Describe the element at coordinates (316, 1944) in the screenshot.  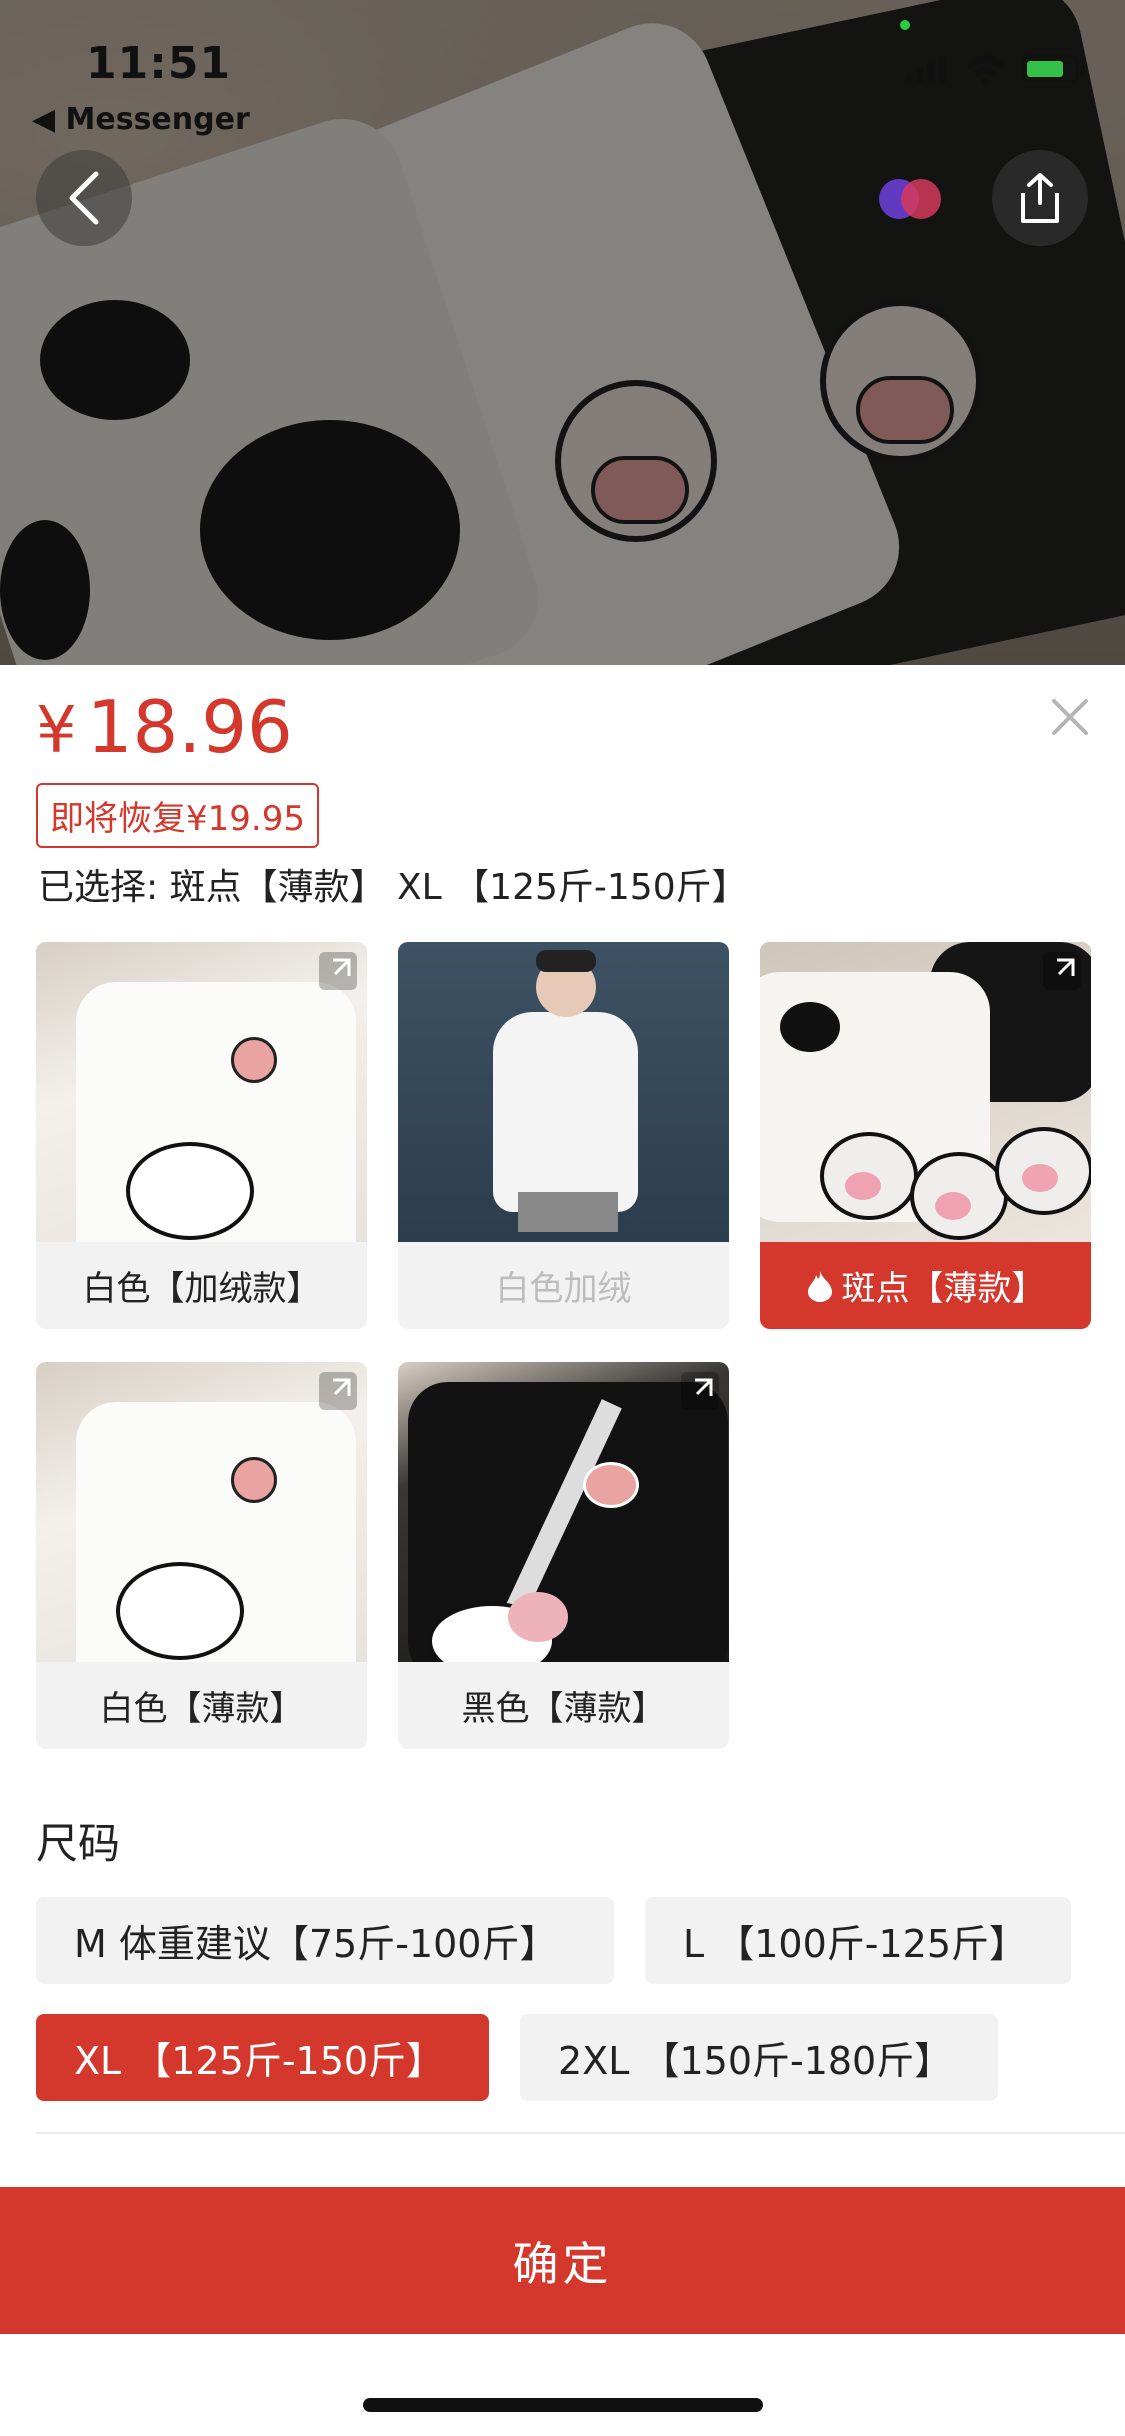
I see `size-chip-label: M 体重建议【75斤-100斤】` at that location.